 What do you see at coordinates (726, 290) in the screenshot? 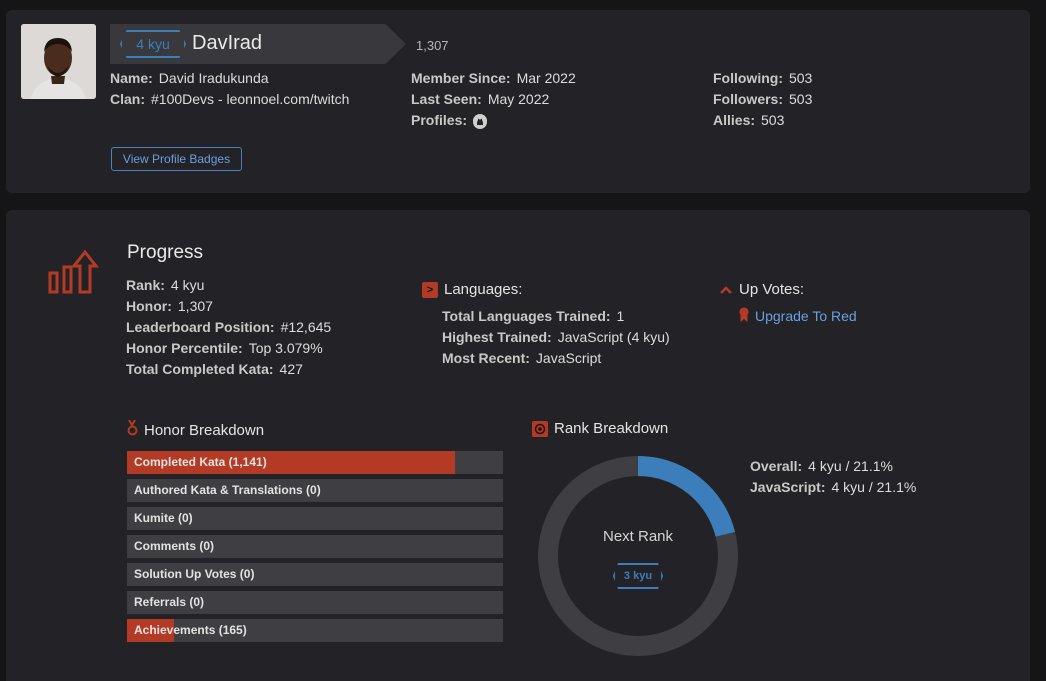
I see `chevron-up-icon` at bounding box center [726, 290].